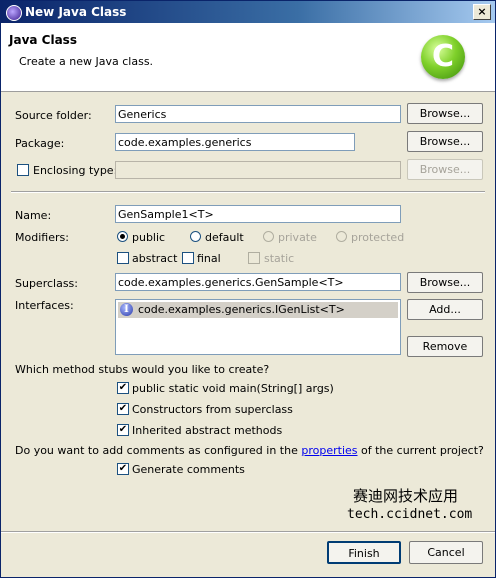  What do you see at coordinates (123, 409) in the screenshot?
I see `stub-constructors-checkbox: ✔` at bounding box center [123, 409].